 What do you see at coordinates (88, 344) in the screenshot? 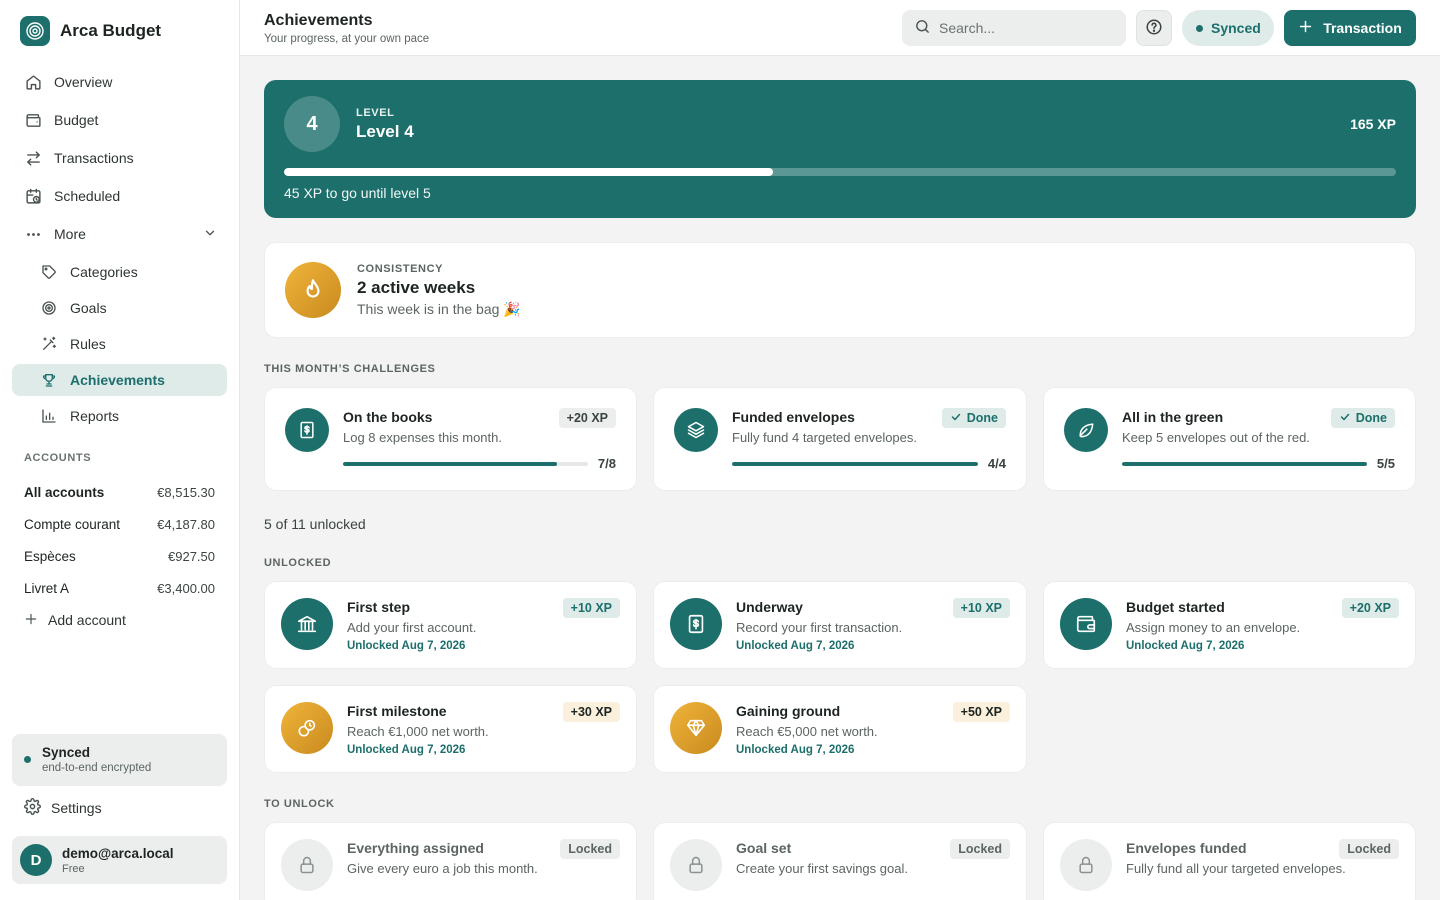
I see `nav-label: Rules` at bounding box center [88, 344].